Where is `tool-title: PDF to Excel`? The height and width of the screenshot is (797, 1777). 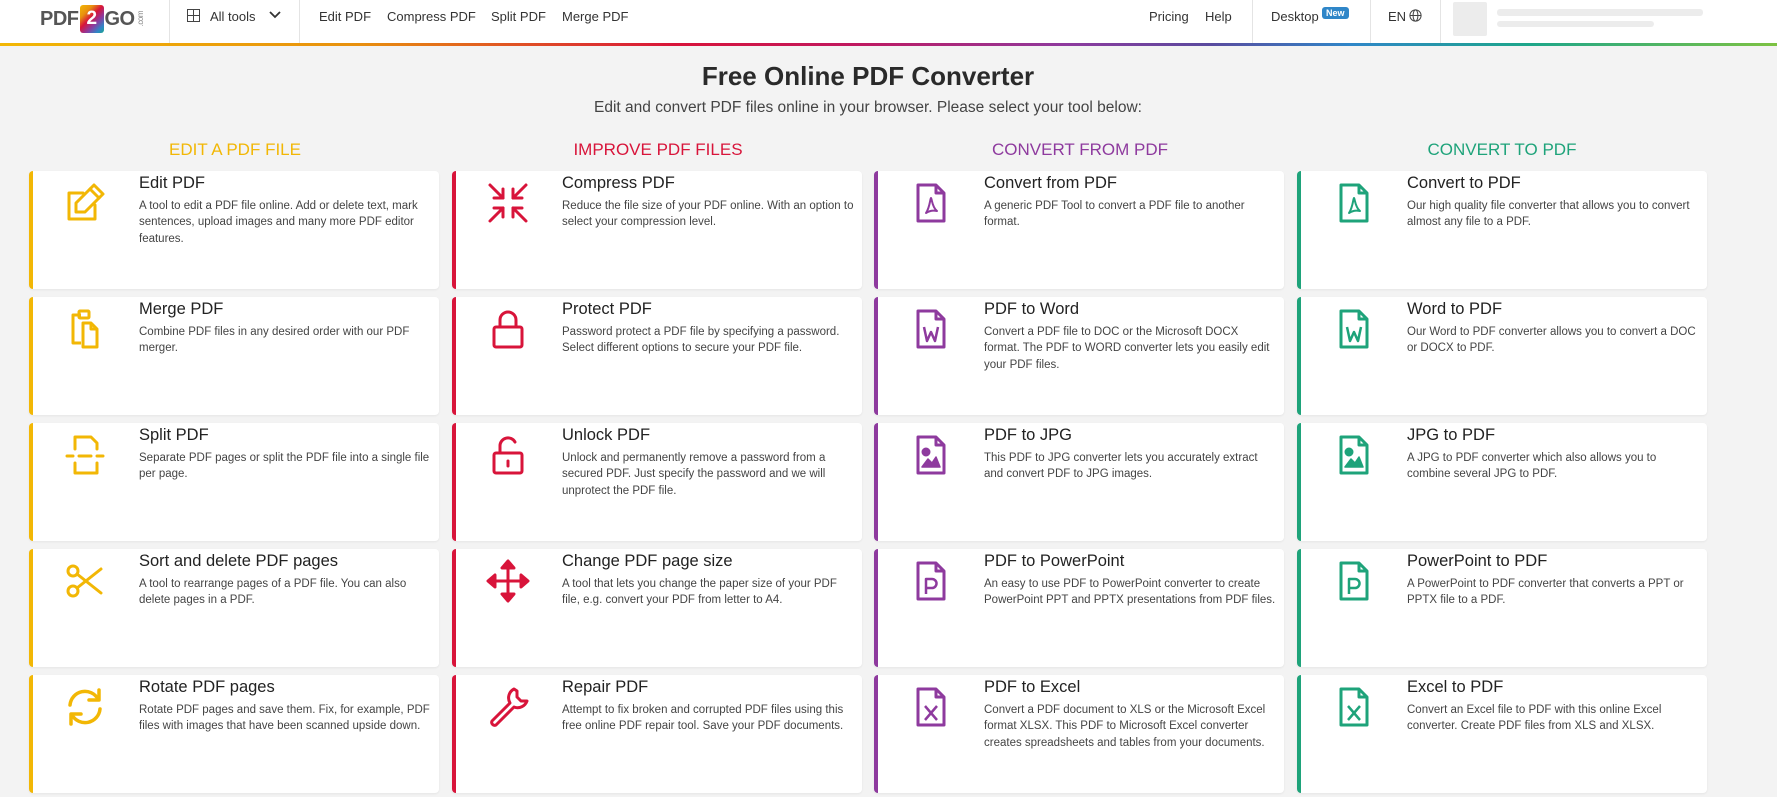
tool-title: PDF to Excel is located at coordinates (1032, 687).